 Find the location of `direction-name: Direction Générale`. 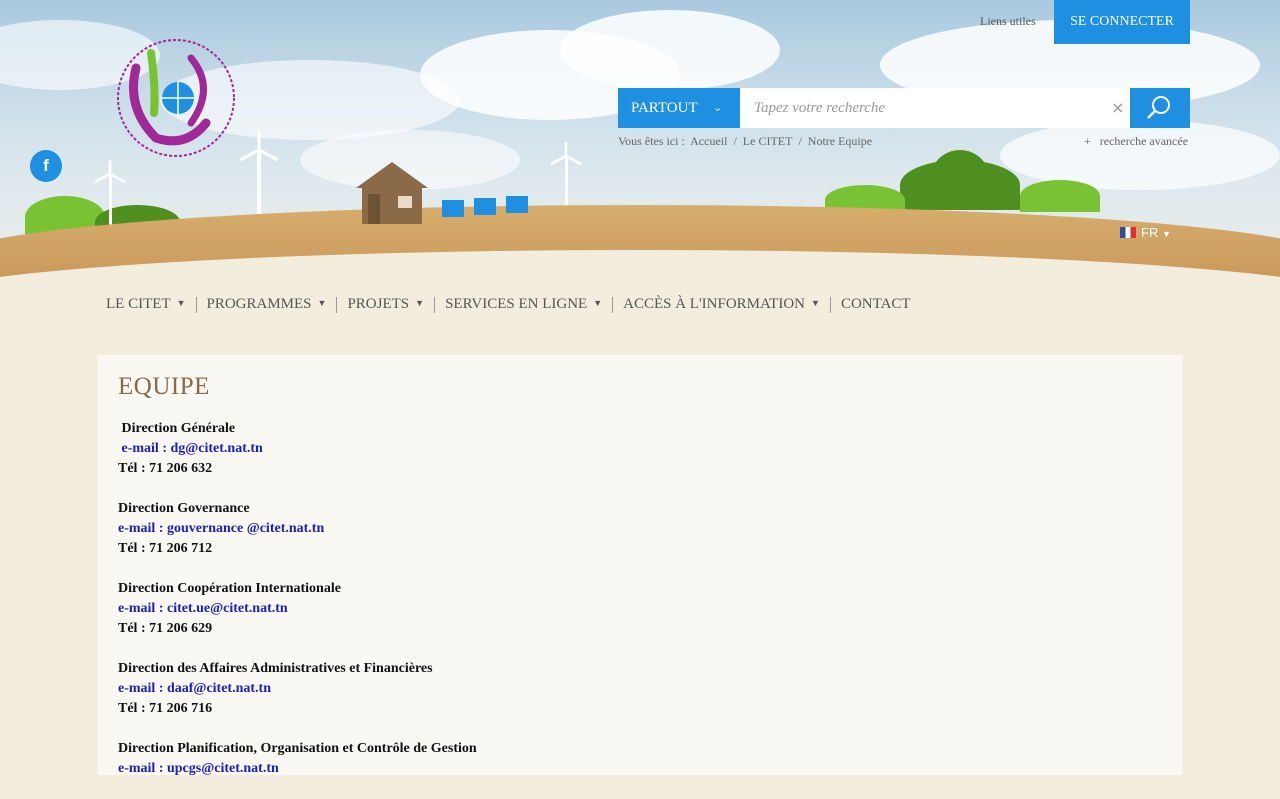

direction-name: Direction Générale is located at coordinates (177, 428).